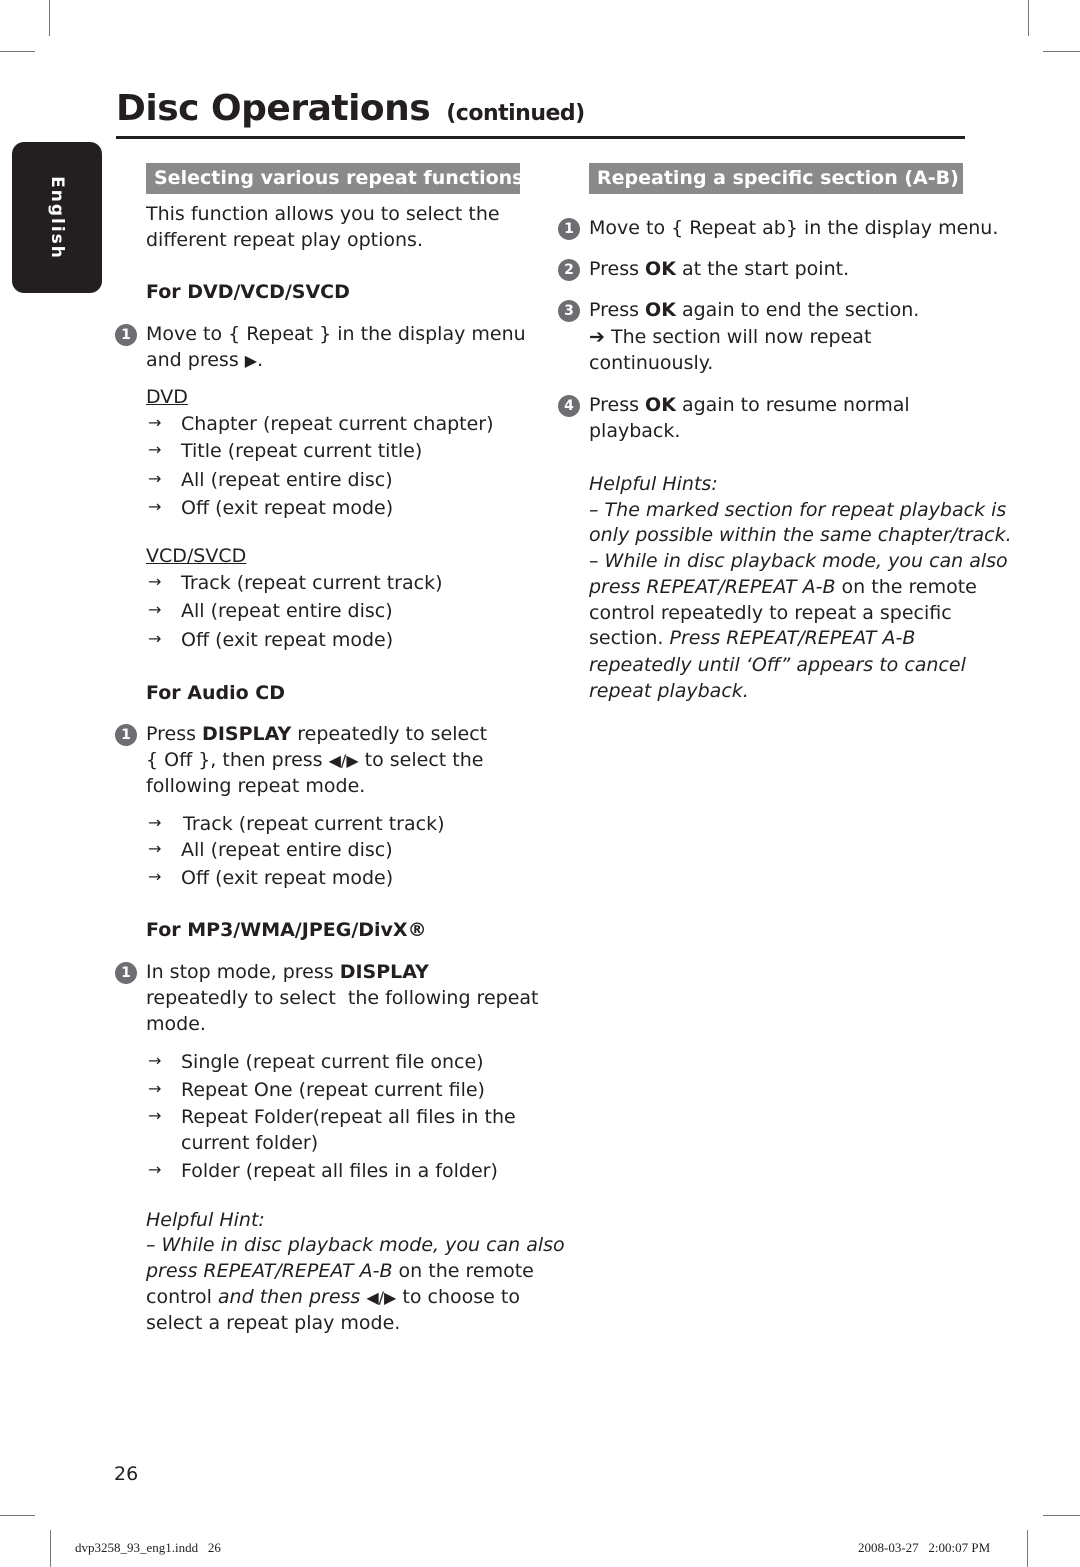 This screenshot has height=1567, width=1080. I want to click on heading-dvd-vcd-svcd: For DVD/VCD/SVCD, so click(248, 292).